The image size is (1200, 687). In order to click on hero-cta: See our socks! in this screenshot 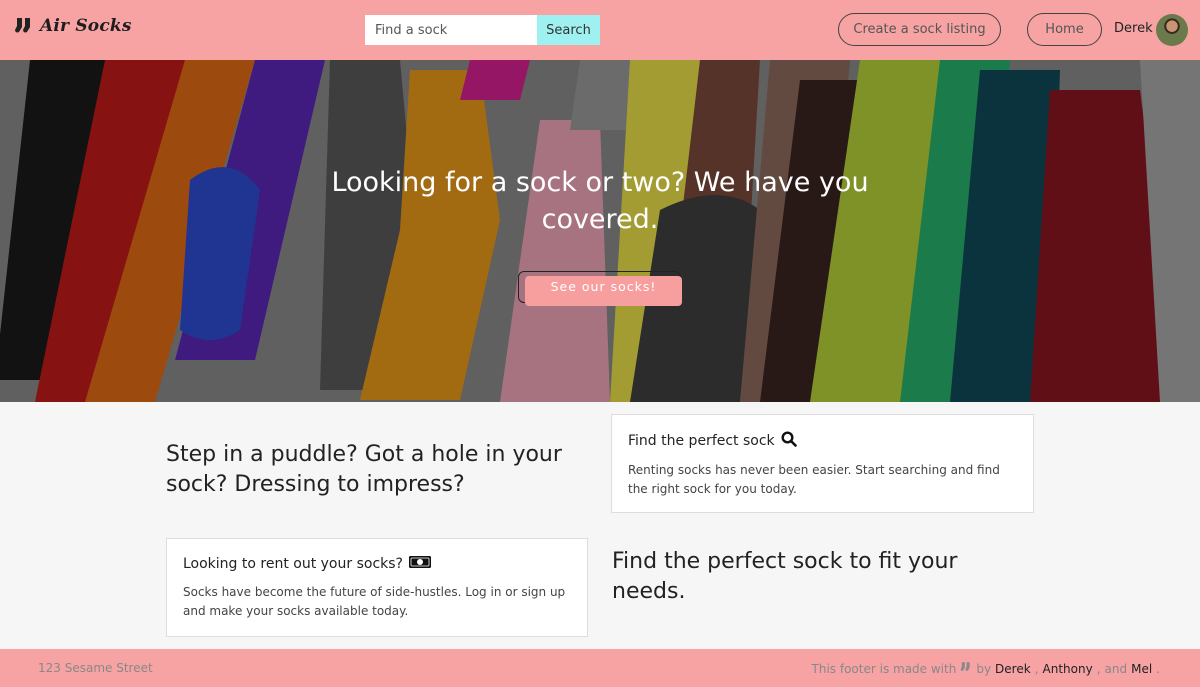, I will do `click(600, 288)`.